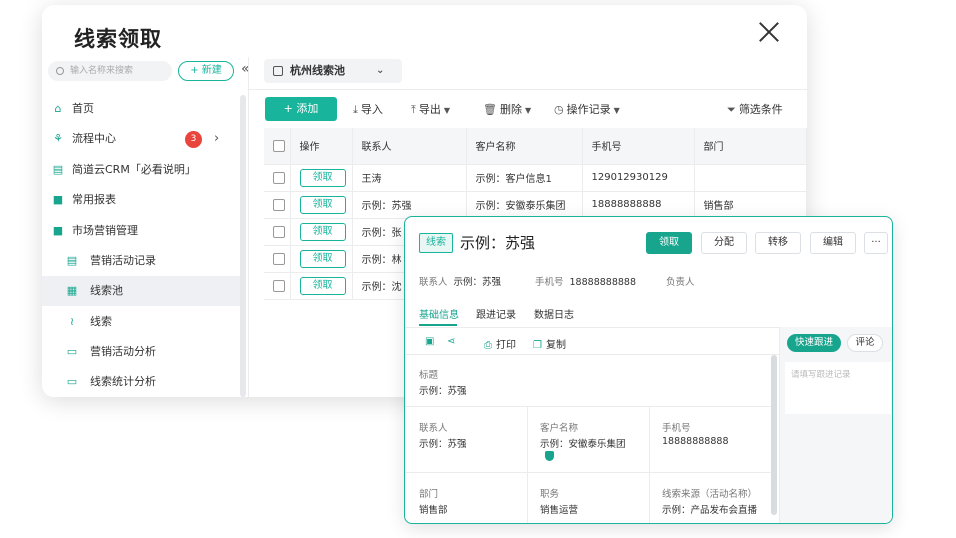 The height and width of the screenshot is (538, 956). I want to click on print-label: 打印, so click(506, 345).